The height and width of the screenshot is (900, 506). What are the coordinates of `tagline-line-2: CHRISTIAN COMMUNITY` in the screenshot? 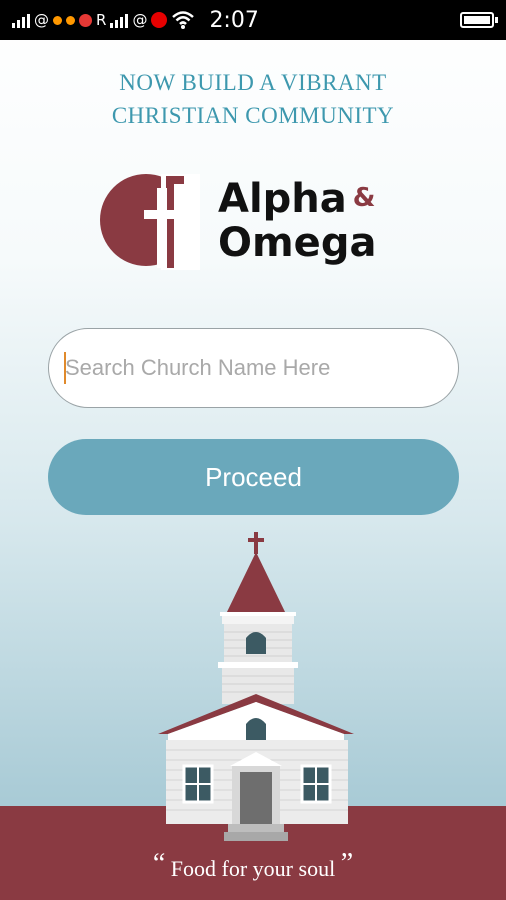 It's located at (253, 115).